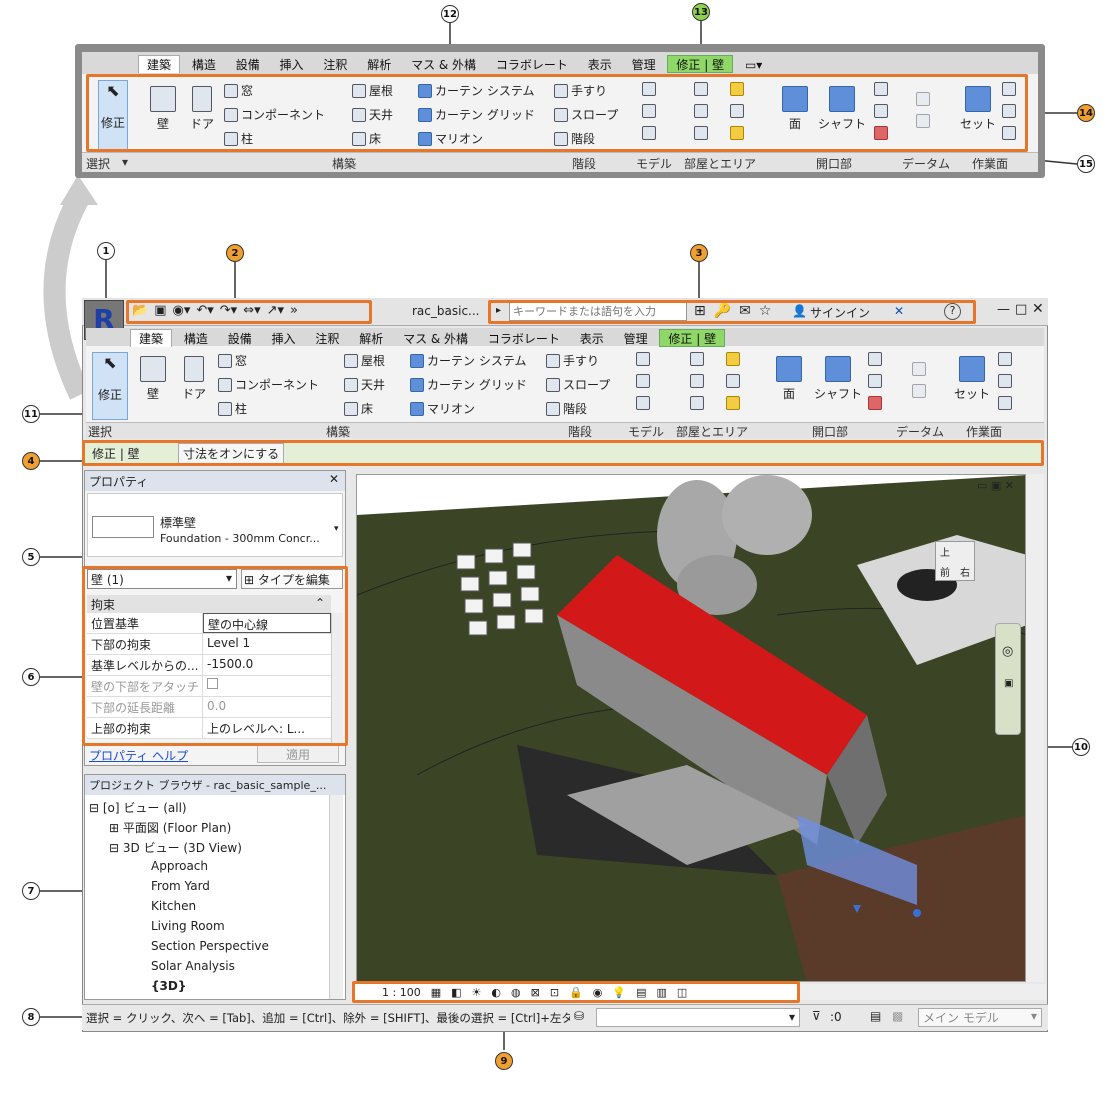 Image resolution: width=1108 pixels, height=1120 pixels. What do you see at coordinates (733, 359) in the screenshot?
I see `main-area-icon` at bounding box center [733, 359].